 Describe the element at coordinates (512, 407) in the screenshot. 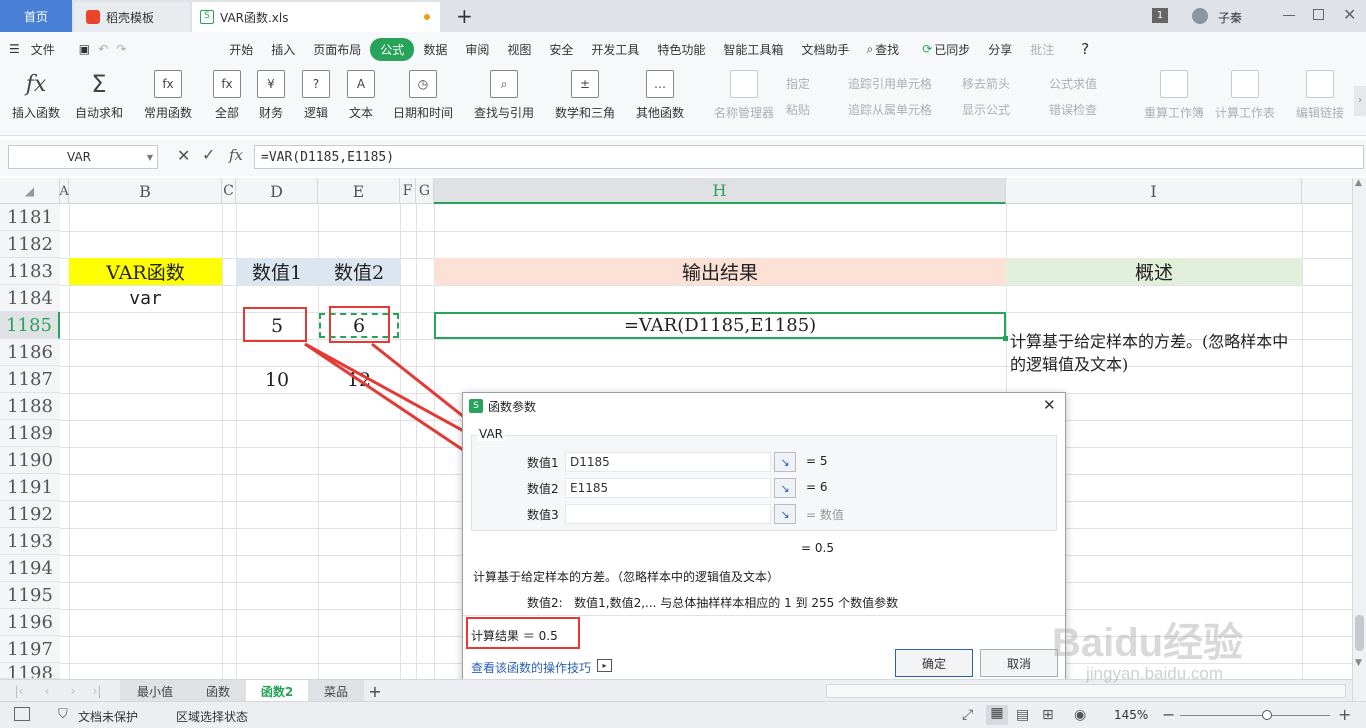

I see `dialog-title: 函数参数` at that location.